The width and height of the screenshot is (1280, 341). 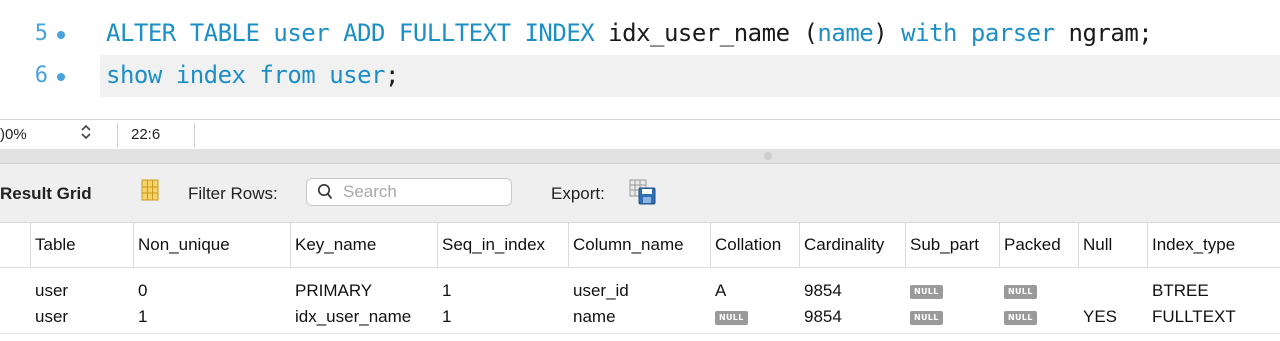 I want to click on sql-text-token: ;, so click(x=391, y=75).